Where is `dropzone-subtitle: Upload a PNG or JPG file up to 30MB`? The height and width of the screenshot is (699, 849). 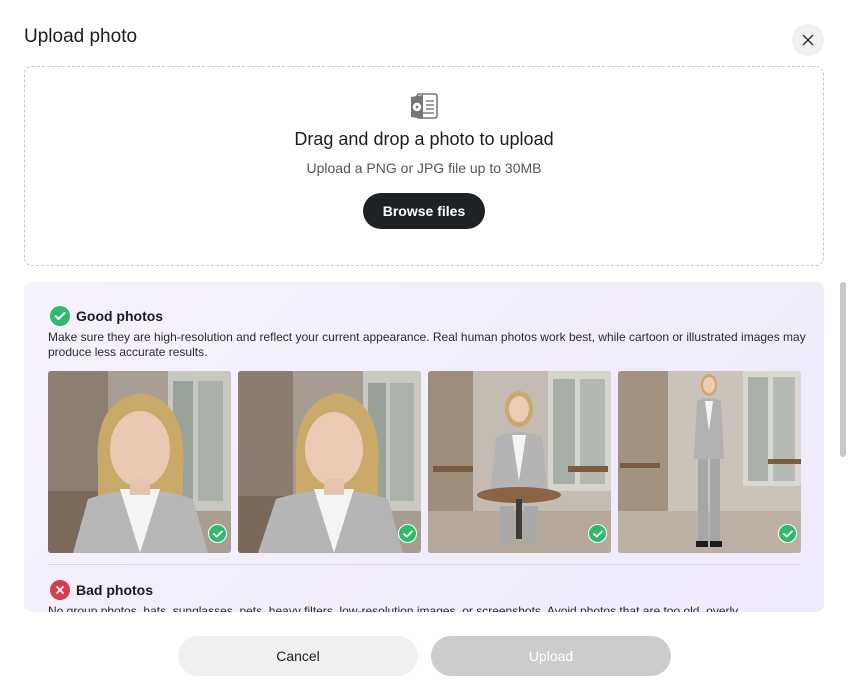
dropzone-subtitle: Upload a PNG or JPG file up to 30MB is located at coordinates (424, 168).